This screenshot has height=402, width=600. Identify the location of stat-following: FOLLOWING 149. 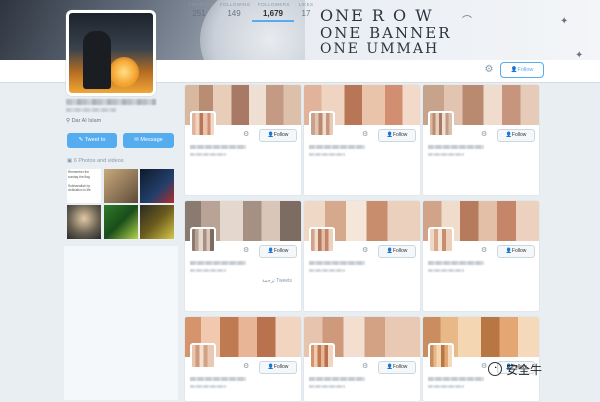
(235, 10).